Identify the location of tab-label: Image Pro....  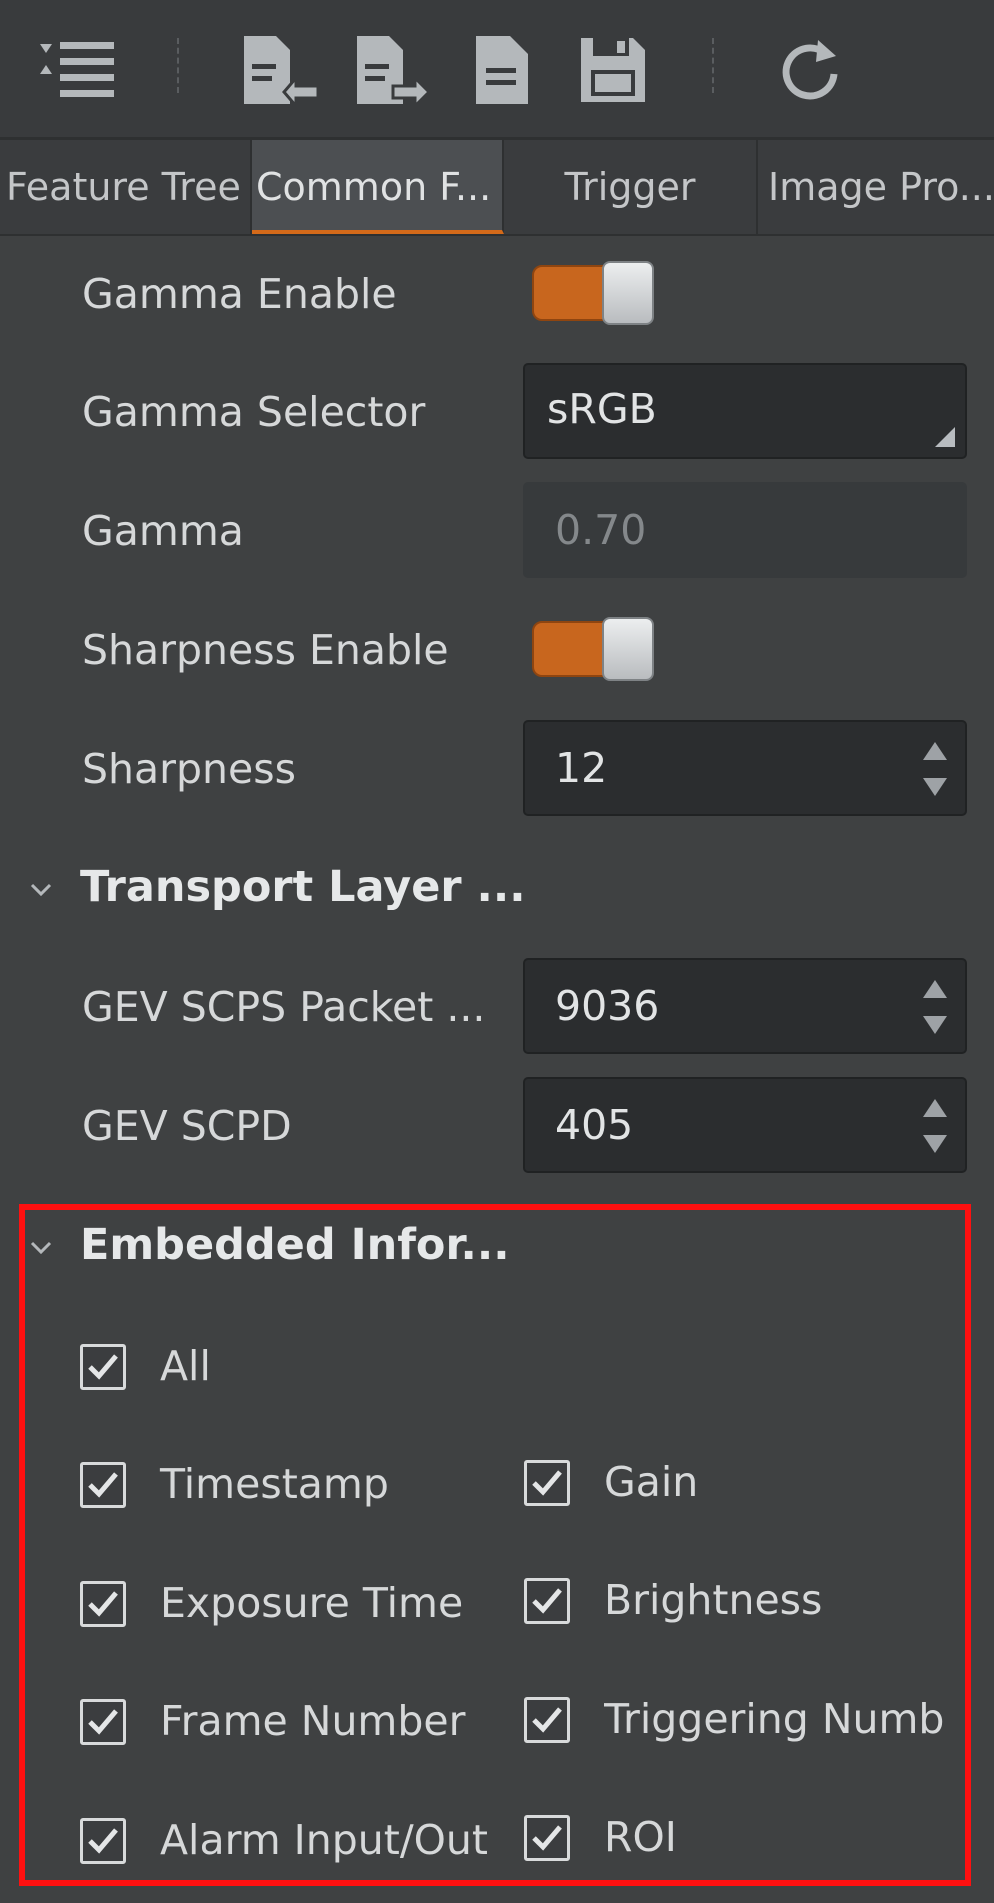
(881, 187).